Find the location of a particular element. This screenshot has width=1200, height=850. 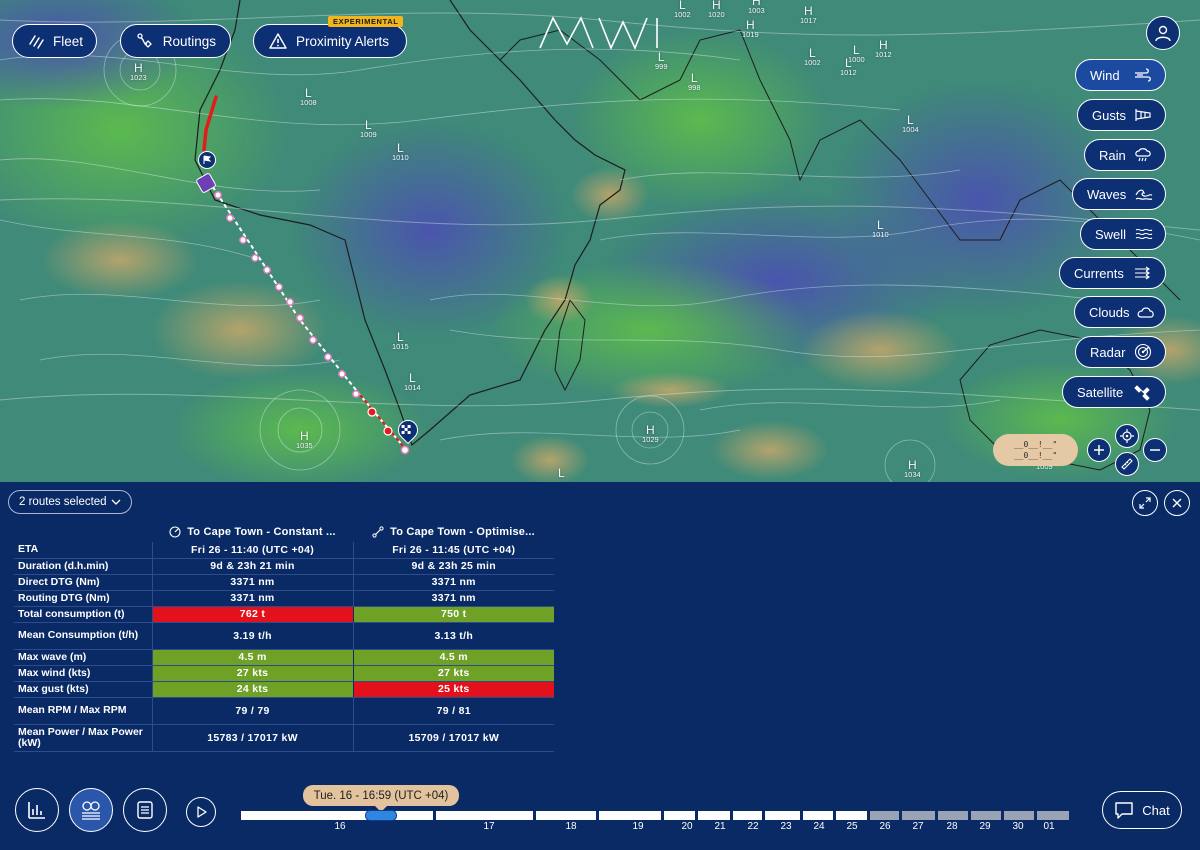

list-button is located at coordinates (145, 810).